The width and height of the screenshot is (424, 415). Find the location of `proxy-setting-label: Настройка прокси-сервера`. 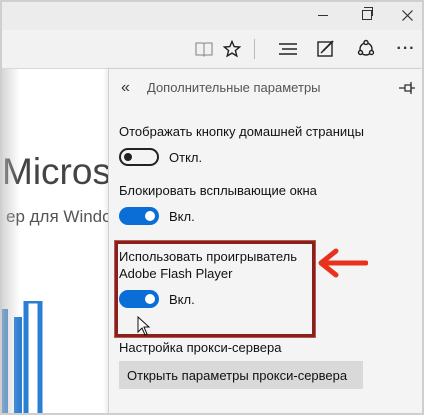

proxy-setting-label: Настройка прокси-сервера is located at coordinates (200, 347).